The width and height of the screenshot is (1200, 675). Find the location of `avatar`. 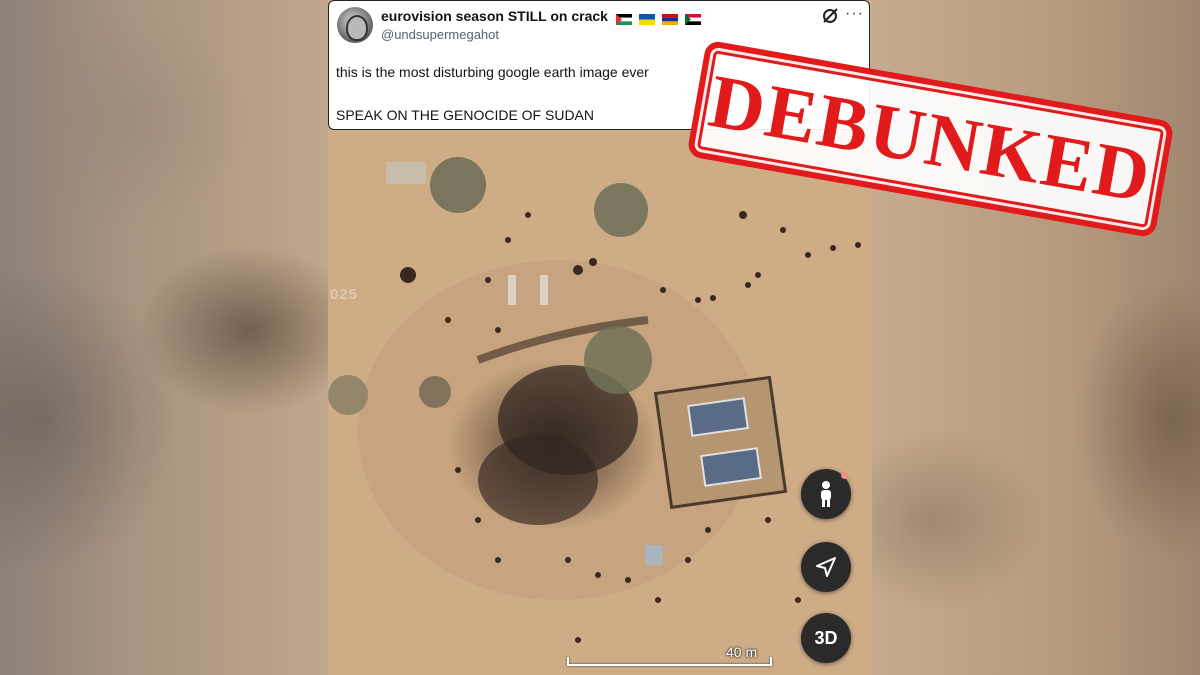

avatar is located at coordinates (355, 25).